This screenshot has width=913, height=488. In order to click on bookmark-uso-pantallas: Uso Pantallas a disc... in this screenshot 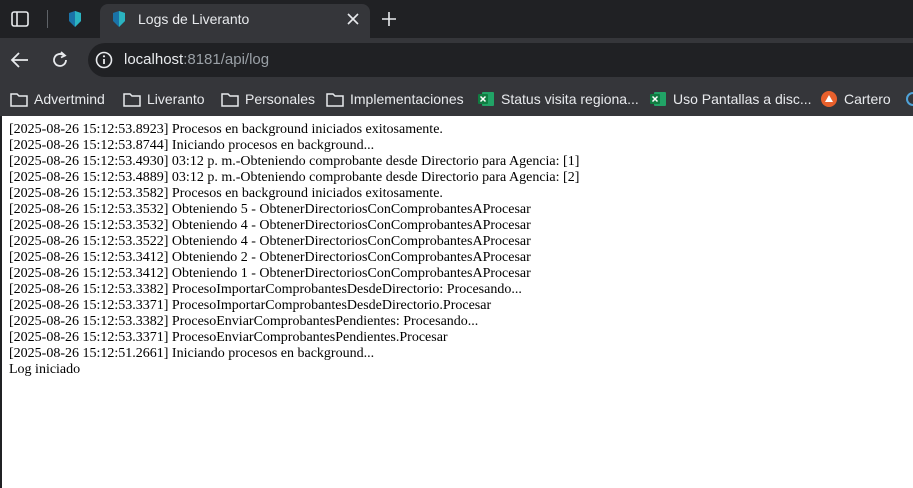, I will do `click(730, 99)`.